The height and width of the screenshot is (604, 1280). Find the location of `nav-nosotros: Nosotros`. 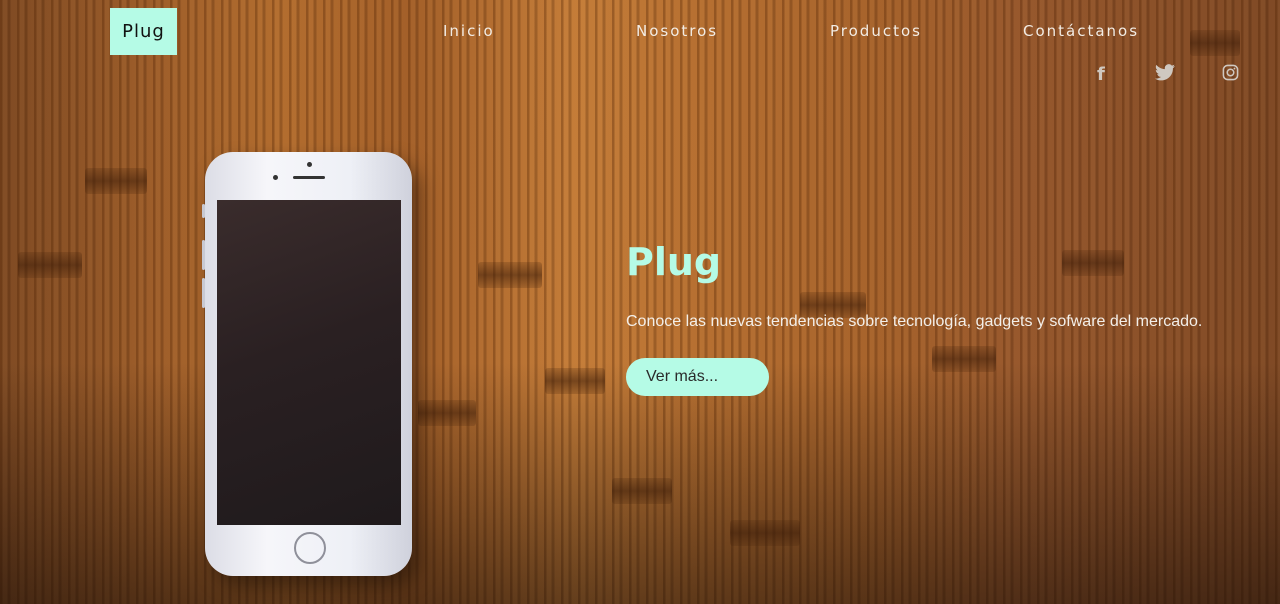

nav-nosotros: Nosotros is located at coordinates (677, 31).